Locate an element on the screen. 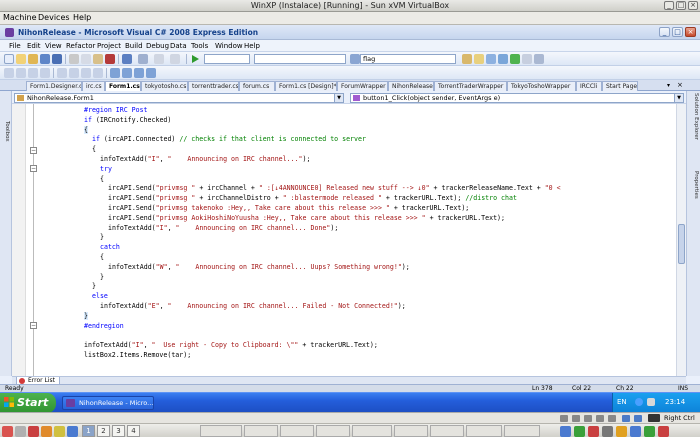 The width and height of the screenshot is (700, 437). menu-data: Data is located at coordinates (178, 46).